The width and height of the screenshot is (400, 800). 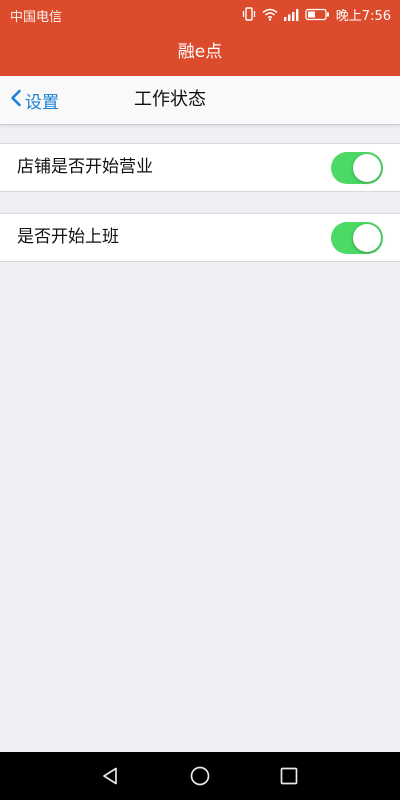 I want to click on on-duty-label: 是否开始上班, so click(x=68, y=237).